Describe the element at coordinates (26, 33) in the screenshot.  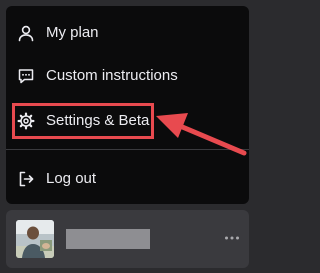
I see `person-icon` at that location.